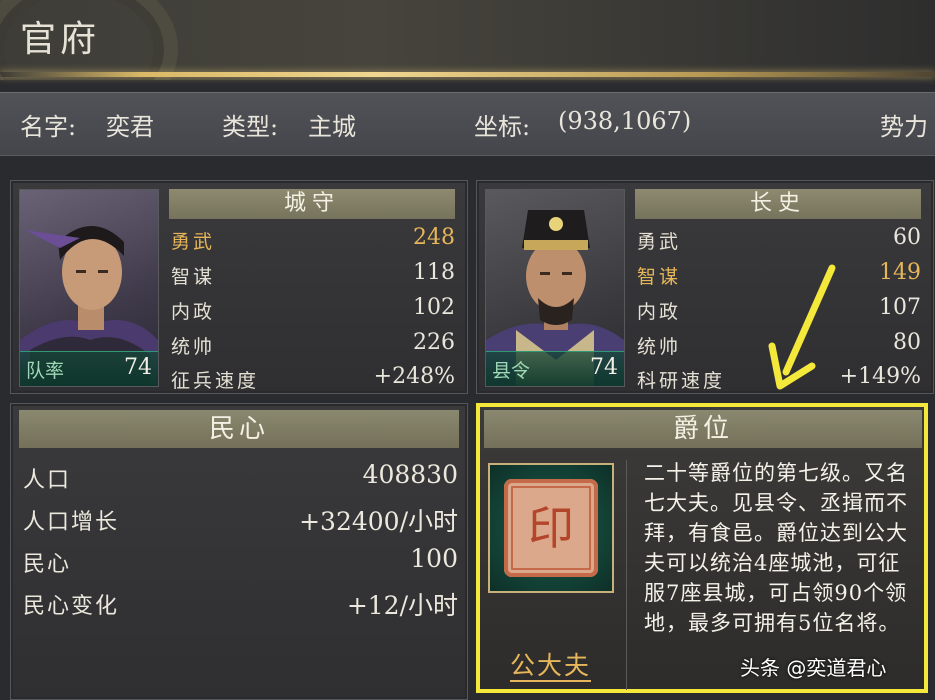  What do you see at coordinates (89, 288) in the screenshot?
I see `guard-portrait: 队率 74` at bounding box center [89, 288].